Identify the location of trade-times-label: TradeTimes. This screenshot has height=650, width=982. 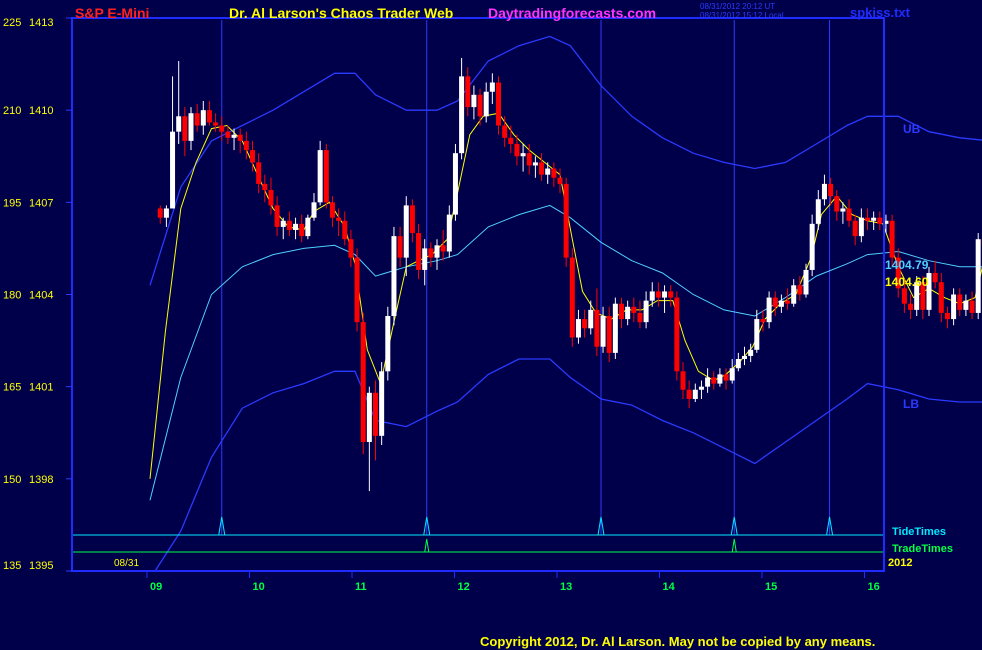
(922, 549).